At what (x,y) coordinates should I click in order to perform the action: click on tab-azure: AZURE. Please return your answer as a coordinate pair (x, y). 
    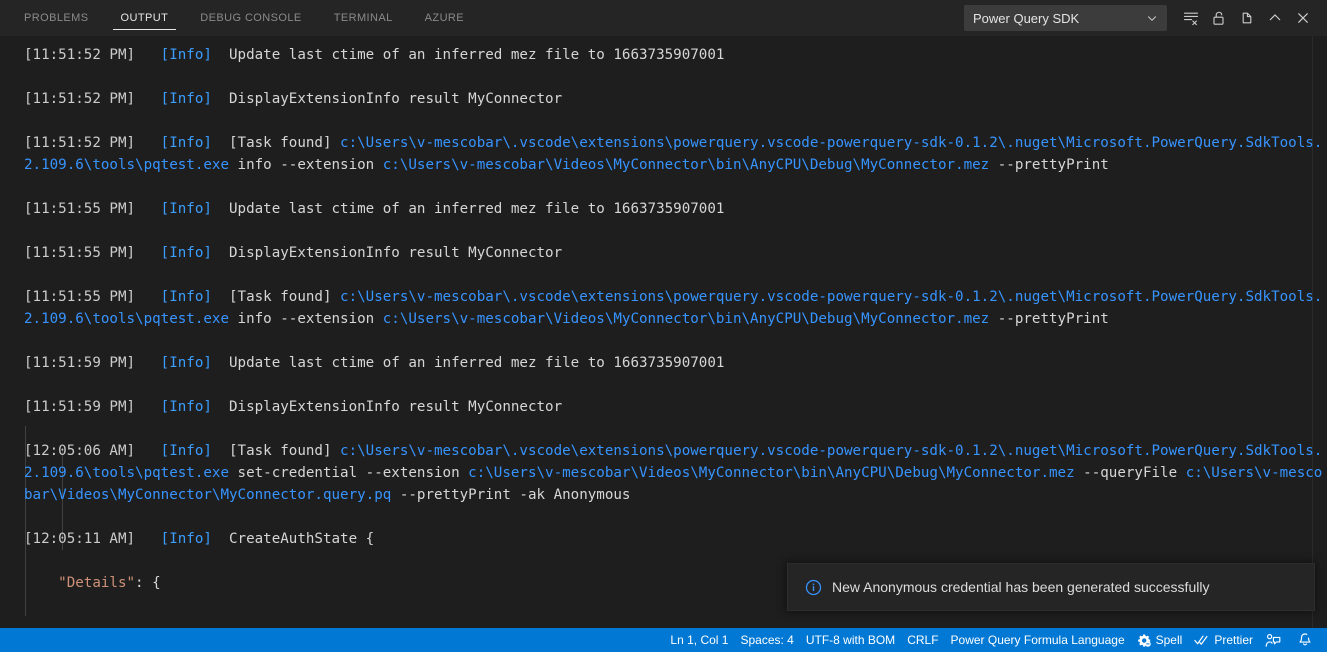
    Looking at the image, I should click on (444, 18).